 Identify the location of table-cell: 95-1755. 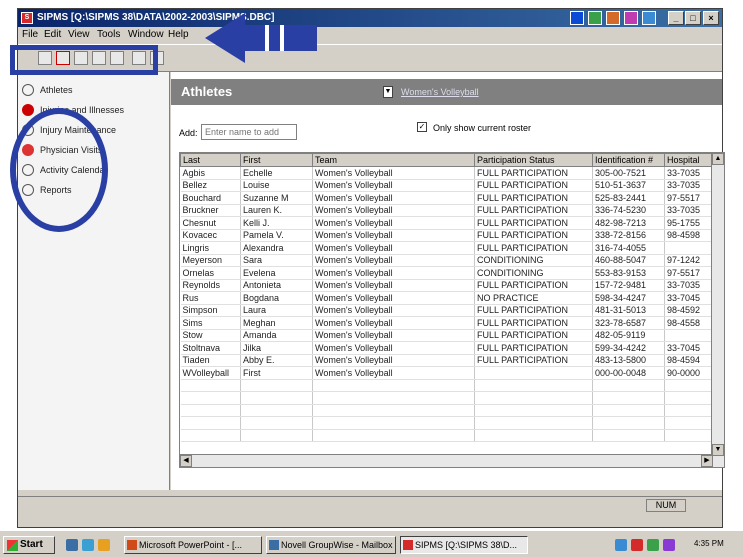
(689, 223).